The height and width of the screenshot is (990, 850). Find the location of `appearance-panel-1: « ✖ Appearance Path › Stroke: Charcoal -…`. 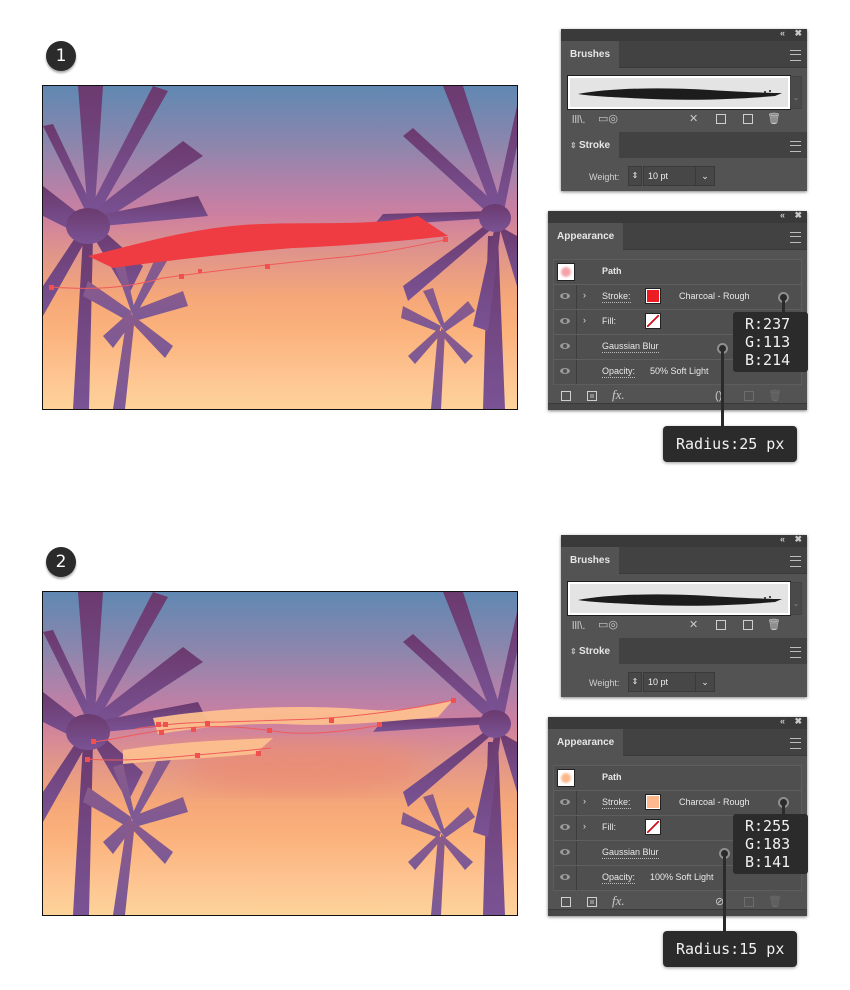

appearance-panel-1: « ✖ Appearance Path › Stroke: Charcoal -… is located at coordinates (677, 310).